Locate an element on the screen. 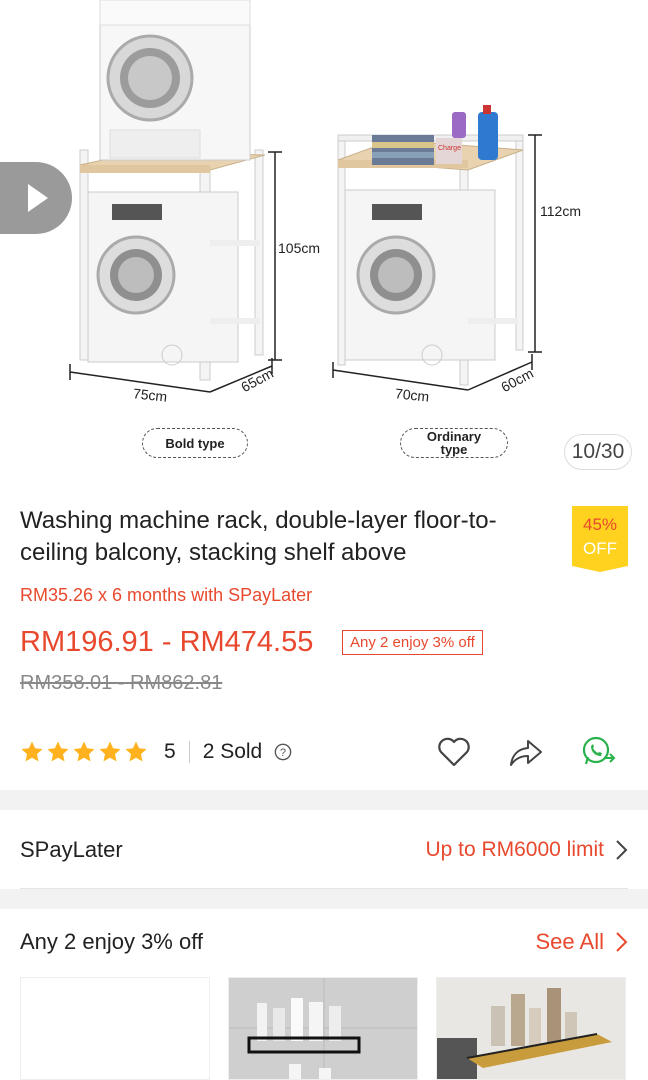 The image size is (648, 1080). image-counter: 10/30 is located at coordinates (598, 452).